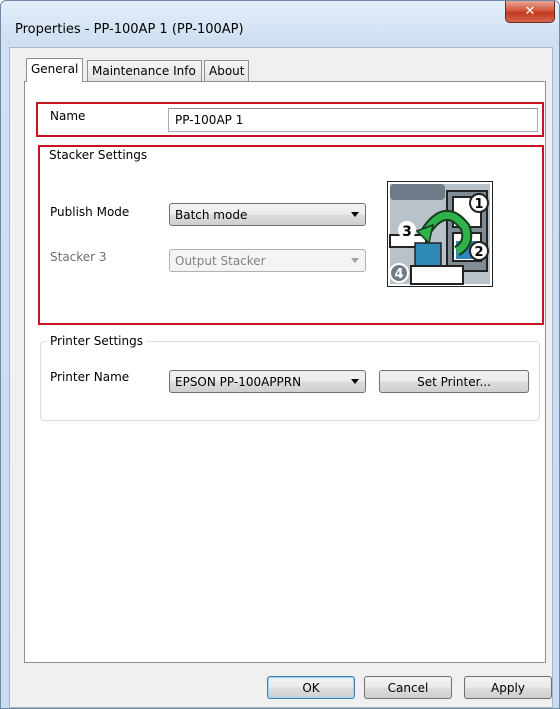 Image resolution: width=560 pixels, height=709 pixels. What do you see at coordinates (211, 215) in the screenshot?
I see `publish-mode-value: Batch mode` at bounding box center [211, 215].